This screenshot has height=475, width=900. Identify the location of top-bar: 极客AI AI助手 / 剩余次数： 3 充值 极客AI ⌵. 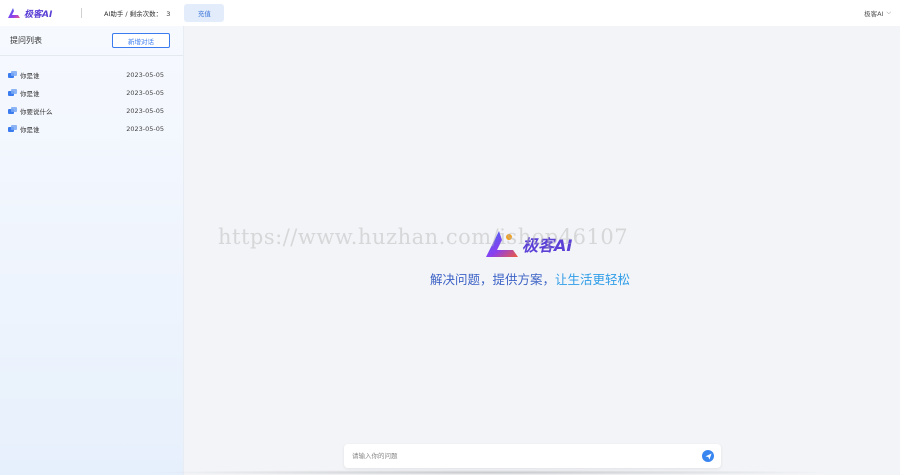
(450, 13).